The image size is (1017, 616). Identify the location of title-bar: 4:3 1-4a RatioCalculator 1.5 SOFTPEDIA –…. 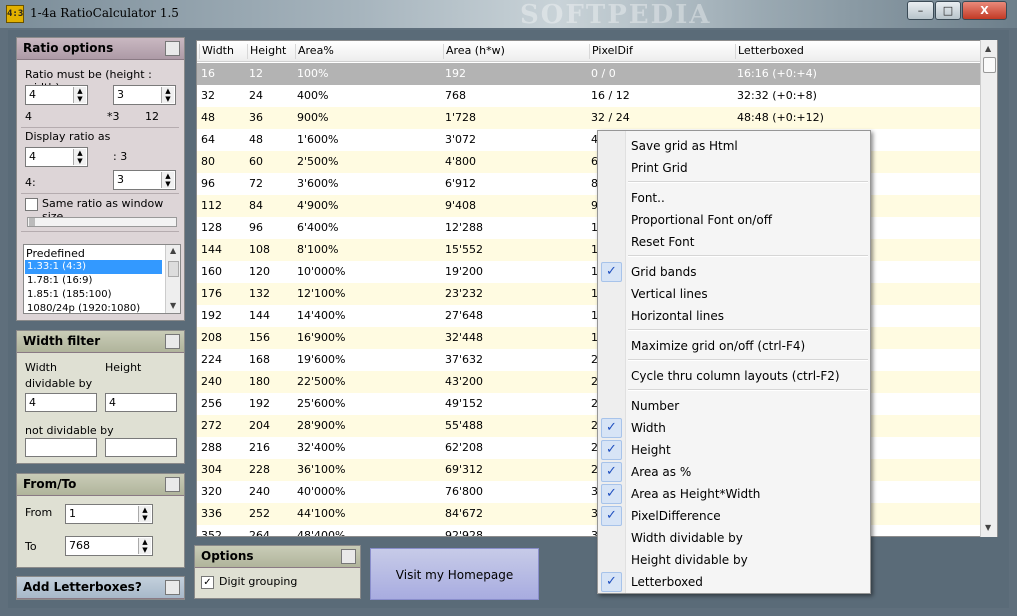
(508, 15).